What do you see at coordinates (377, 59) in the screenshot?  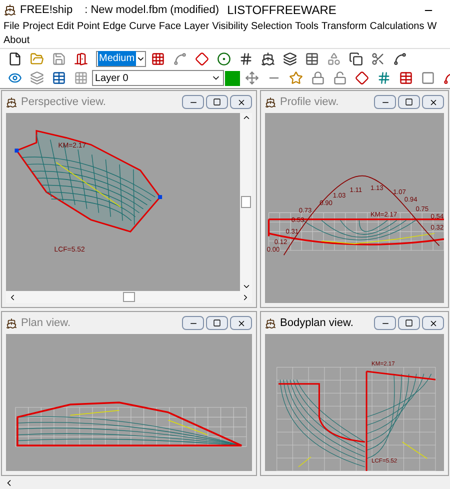 I see `scissors-icon` at bounding box center [377, 59].